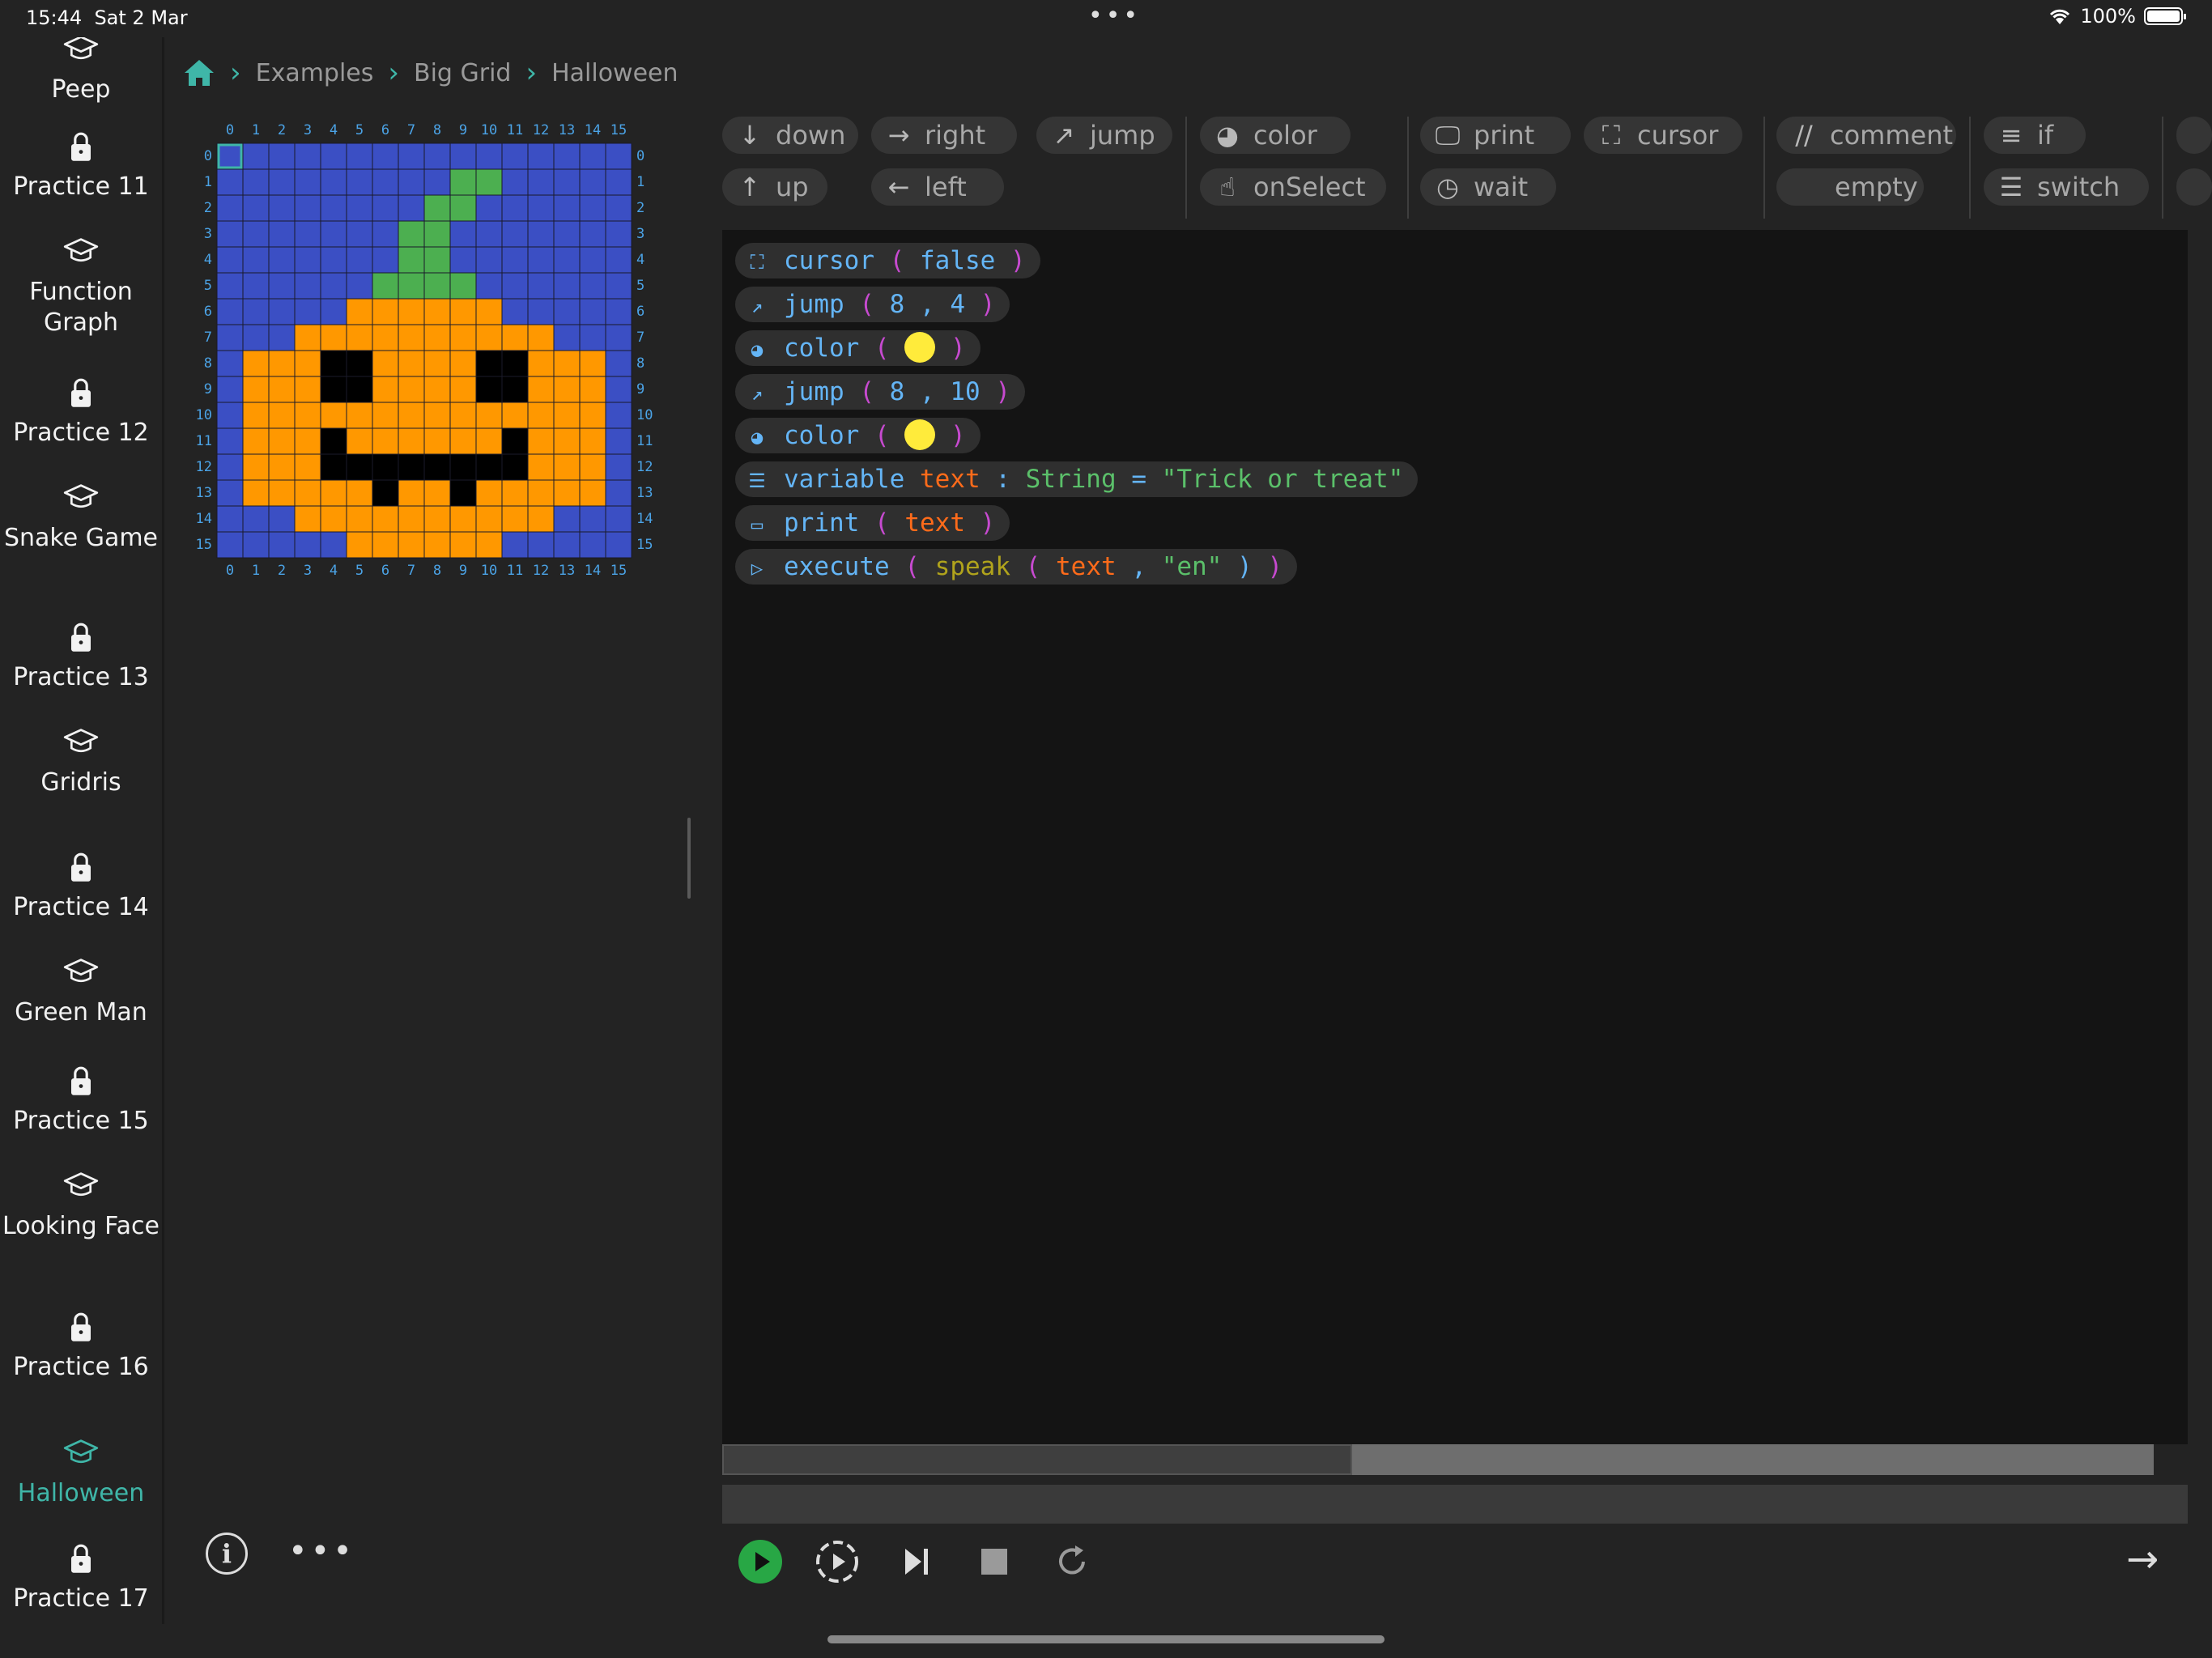 This screenshot has height=1658, width=2212. What do you see at coordinates (322, 1551) in the screenshot?
I see `more-options-button: •••` at bounding box center [322, 1551].